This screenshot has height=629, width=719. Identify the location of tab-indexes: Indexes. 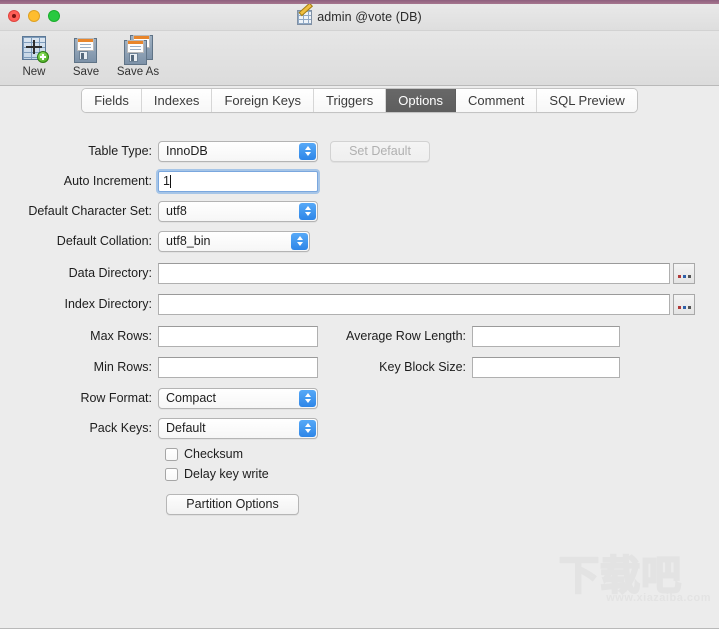
(177, 100).